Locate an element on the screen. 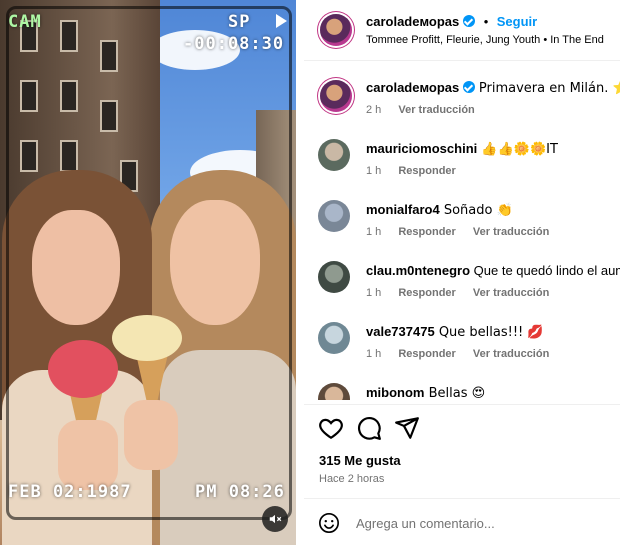 This screenshot has height=546, width=620. comment-text: mauriciomoschini 👍👍🌼🌼IT is located at coordinates (462, 149).